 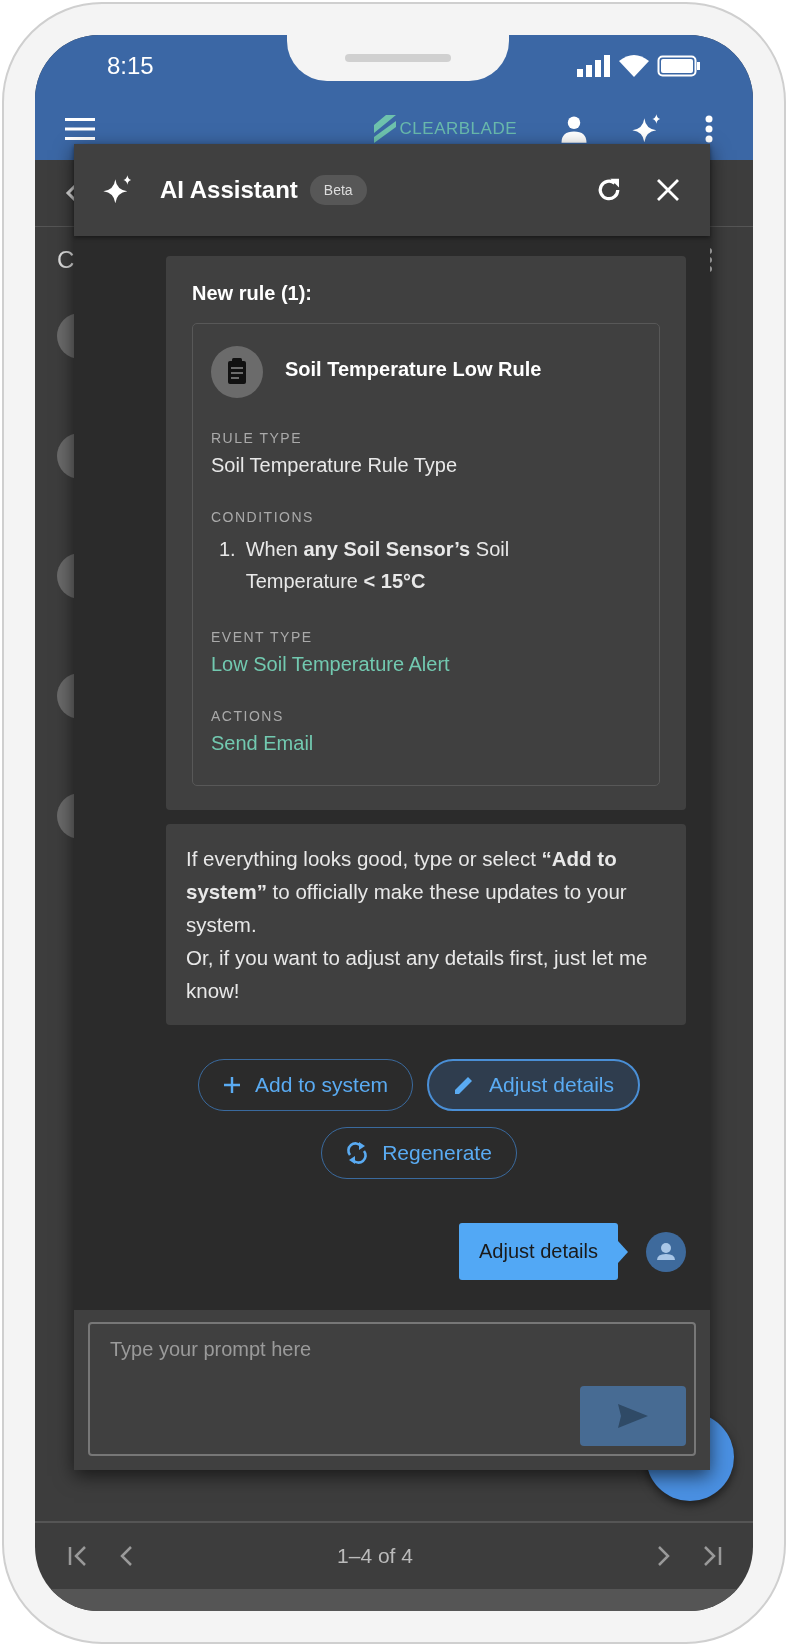 I want to click on first-page-icon, so click(x=78, y=1556).